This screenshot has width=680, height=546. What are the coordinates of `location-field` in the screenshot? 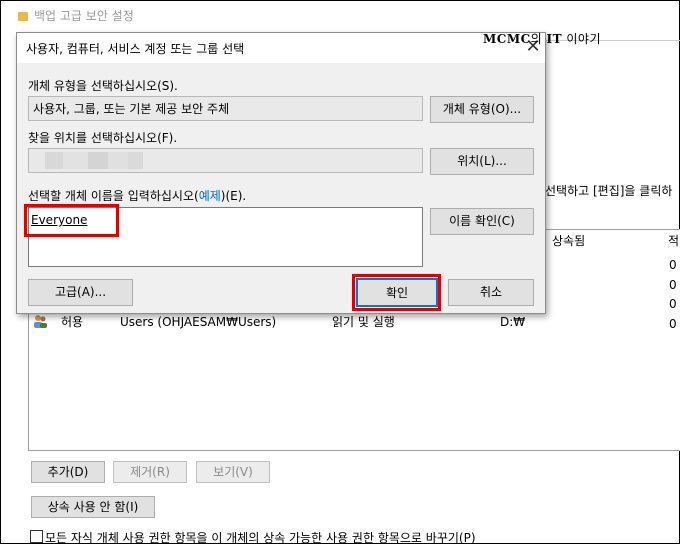 It's located at (225, 160).